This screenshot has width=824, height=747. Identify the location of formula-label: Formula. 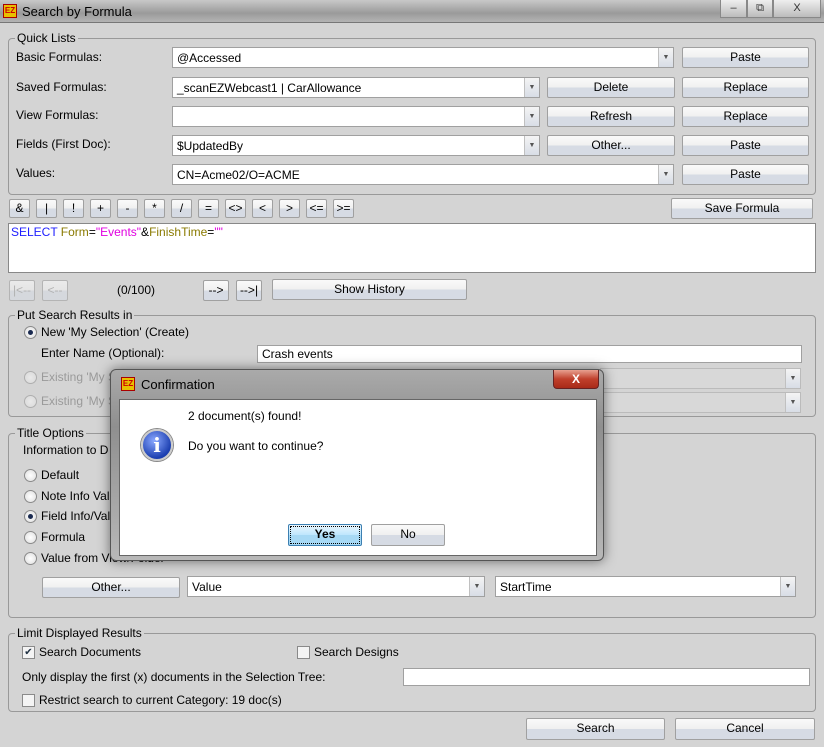
(63, 537).